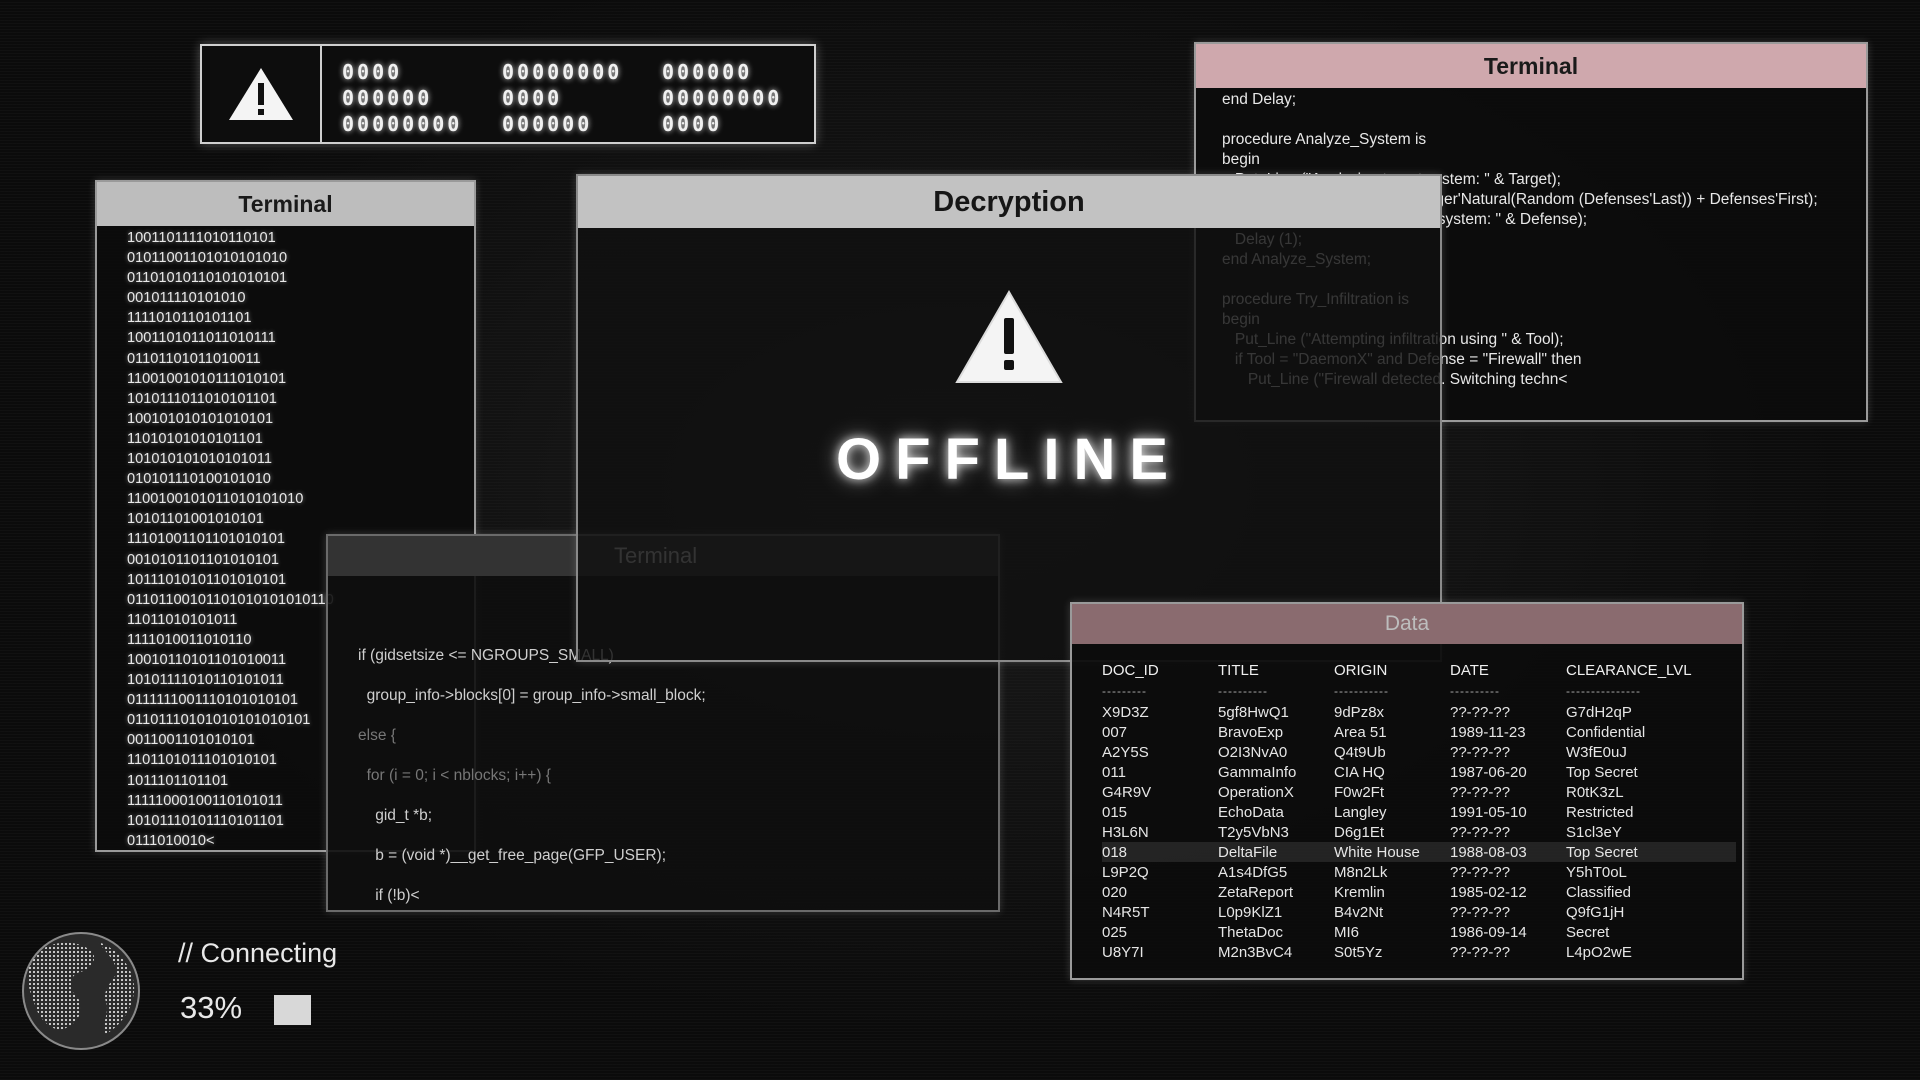 The width and height of the screenshot is (1920, 1080). Describe the element at coordinates (1009, 390) in the screenshot. I see `status-panel: OFFLINE` at that location.